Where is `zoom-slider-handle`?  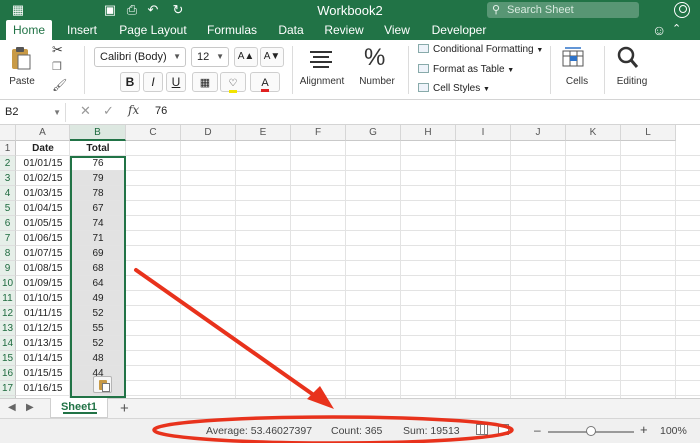
zoom-slider-handle is located at coordinates (591, 431).